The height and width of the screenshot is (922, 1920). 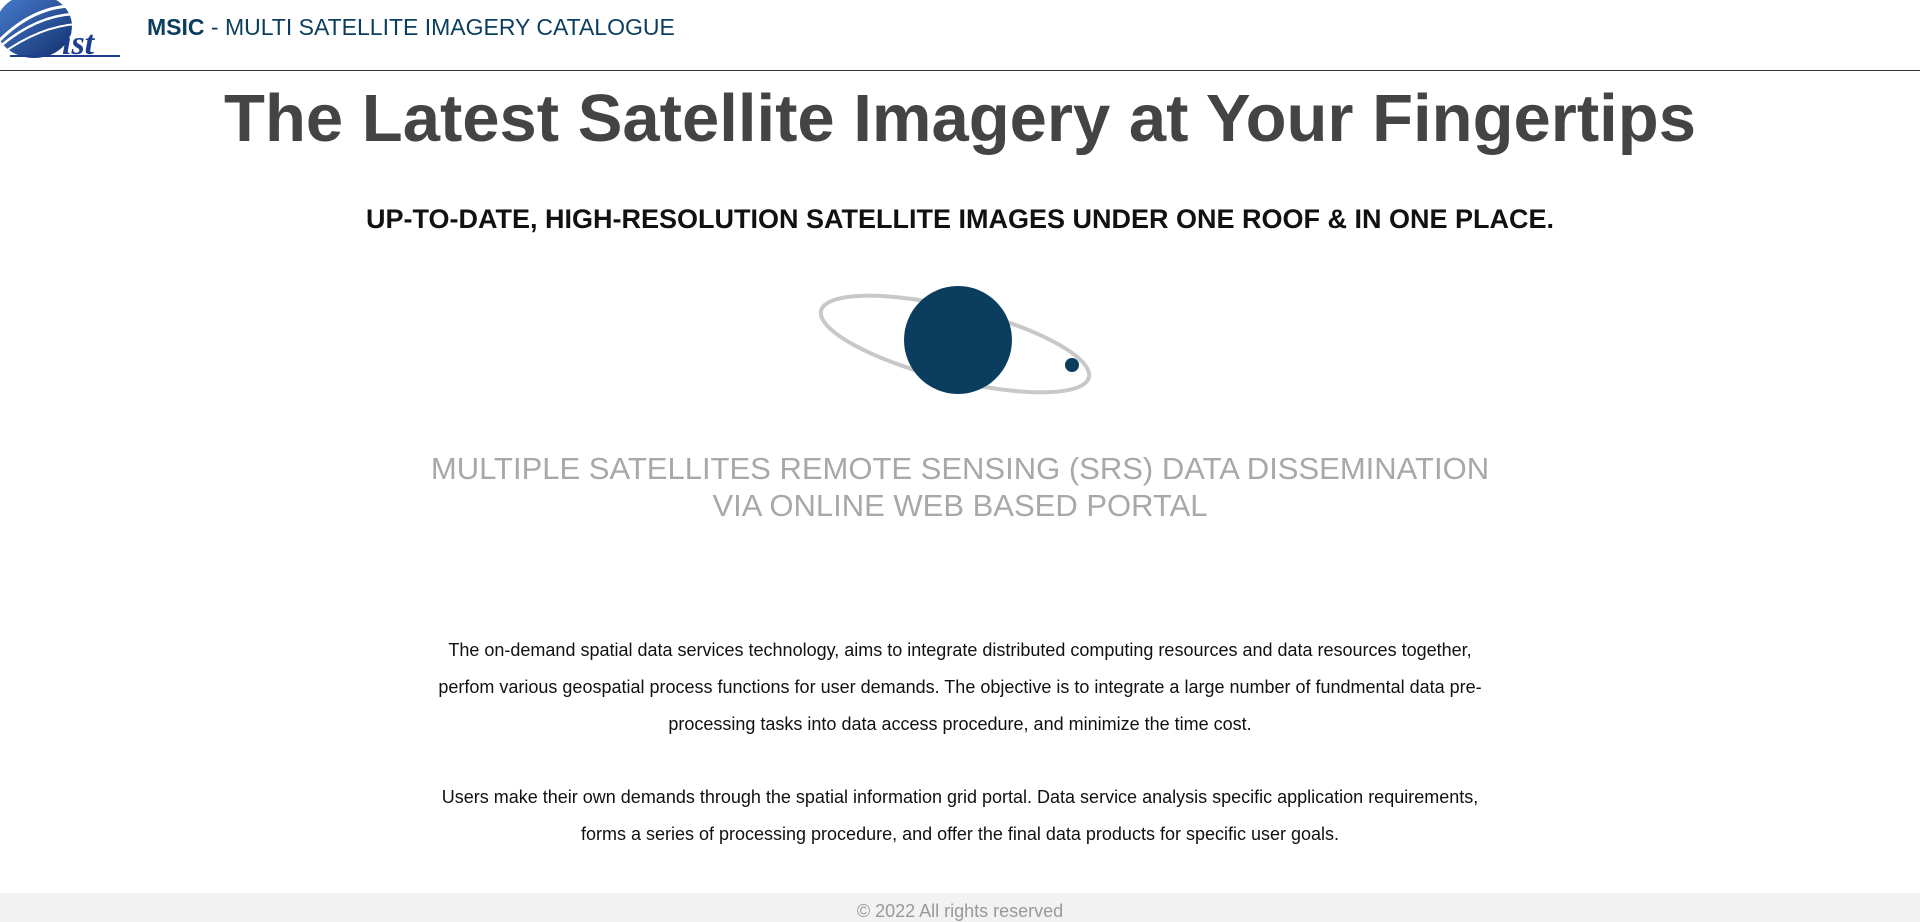 I want to click on tagline-line-2: VIA ONLINE WEB BASED PORTAL, so click(x=960, y=505).